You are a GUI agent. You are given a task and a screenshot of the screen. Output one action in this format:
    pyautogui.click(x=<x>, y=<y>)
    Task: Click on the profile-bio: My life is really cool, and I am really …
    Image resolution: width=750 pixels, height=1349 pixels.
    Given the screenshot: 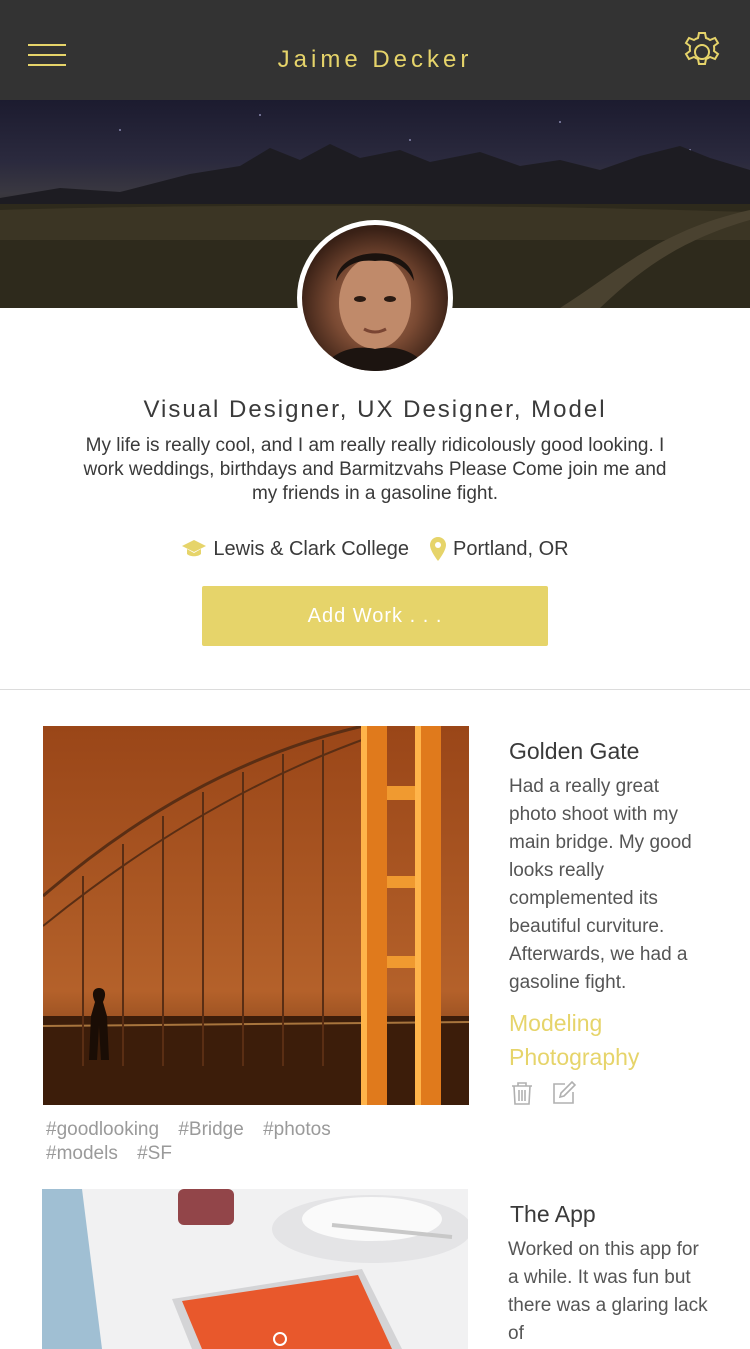 What is the action you would take?
    pyautogui.click(x=375, y=469)
    